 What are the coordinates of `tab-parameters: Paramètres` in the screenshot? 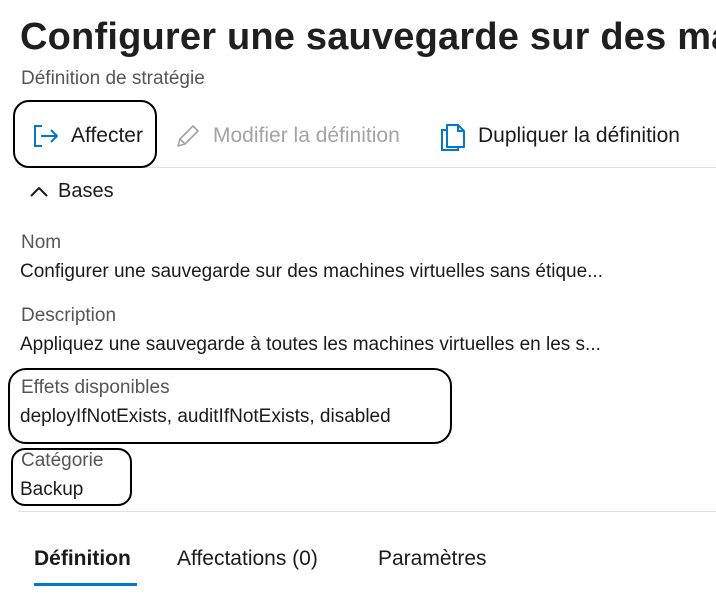 It's located at (432, 559).